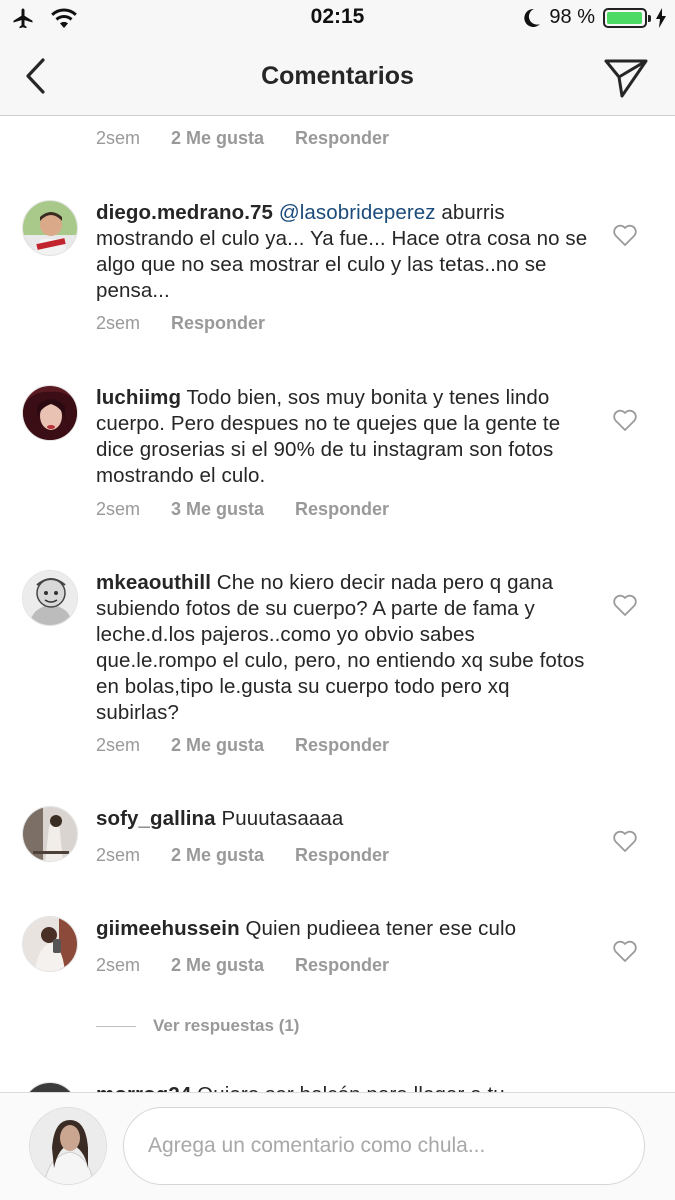  I want to click on comment-text: Quien pudieea tener ese culo, so click(378, 928).